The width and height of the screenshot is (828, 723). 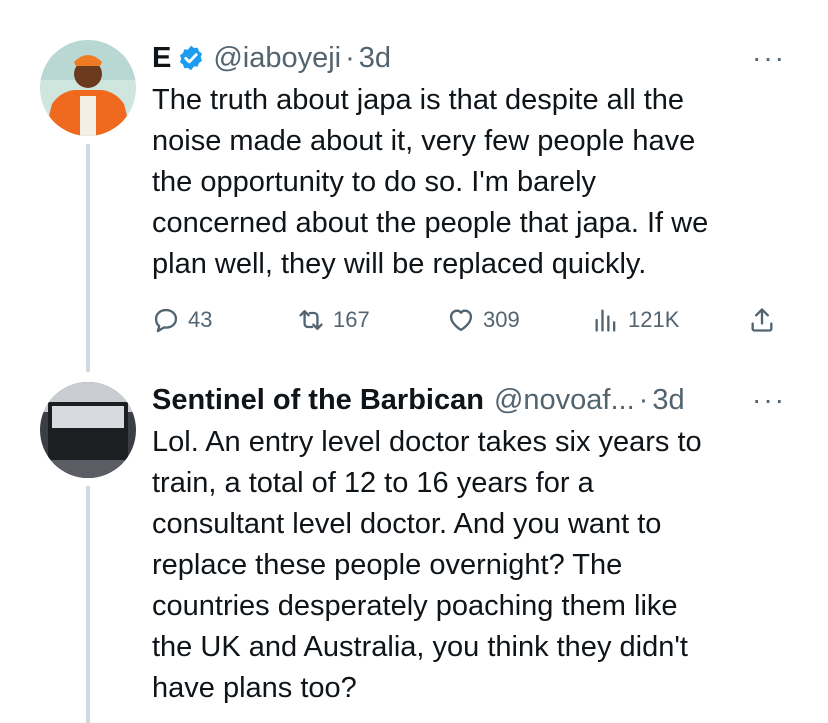 I want to click on tweet-text-line: train, a total of 12 to 16 years for a, so click(x=373, y=483).